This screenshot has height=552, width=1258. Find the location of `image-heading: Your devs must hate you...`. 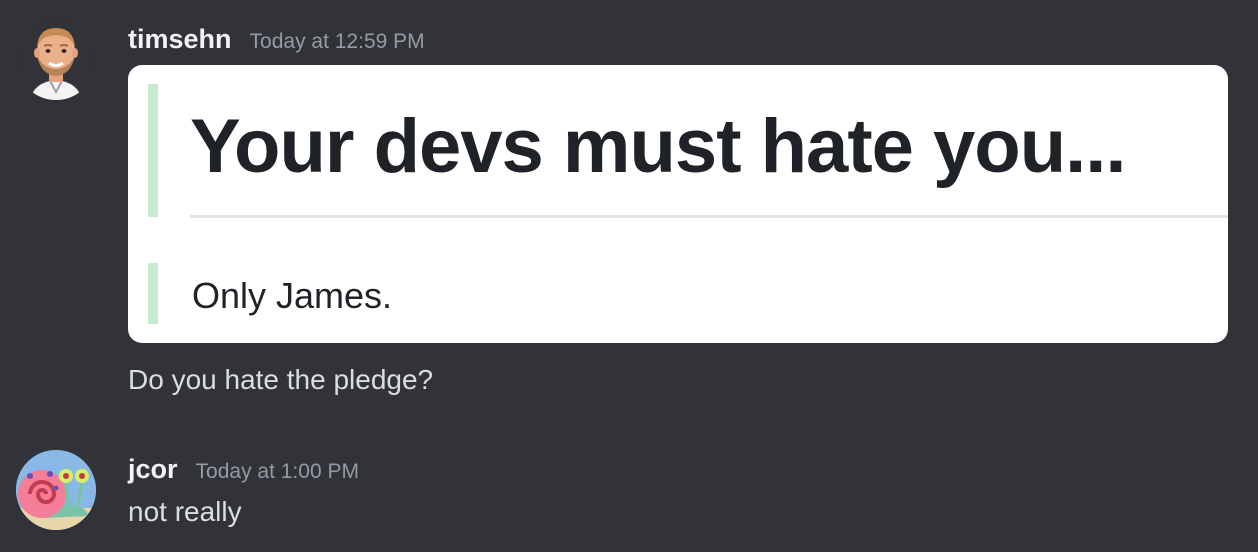

image-heading: Your devs must hate you... is located at coordinates (658, 146).